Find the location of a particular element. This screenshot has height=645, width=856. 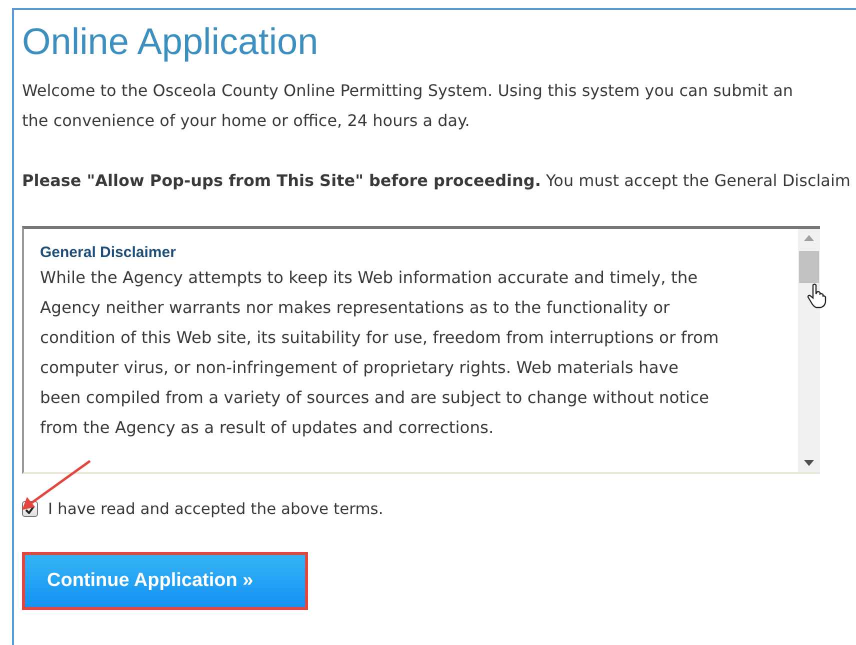

pointer-hand-icon is located at coordinates (817, 296).